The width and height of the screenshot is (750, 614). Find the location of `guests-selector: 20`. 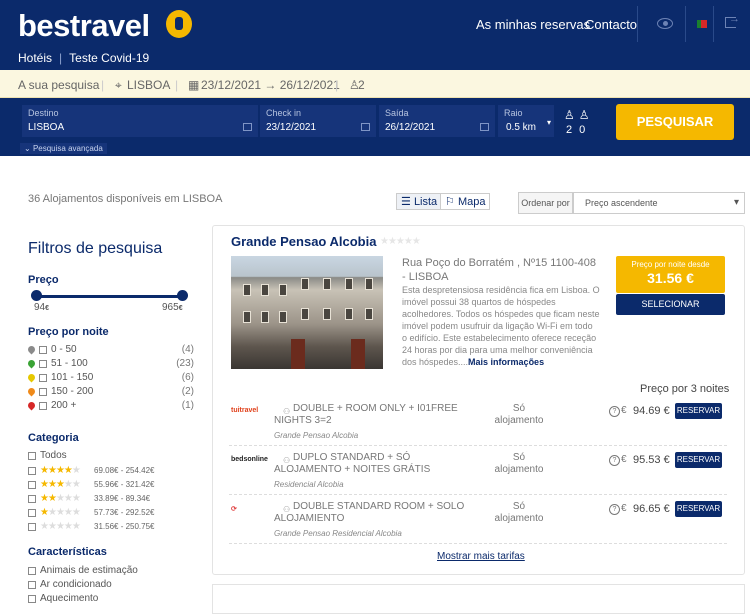

guests-selector: 20 is located at coordinates (579, 130).